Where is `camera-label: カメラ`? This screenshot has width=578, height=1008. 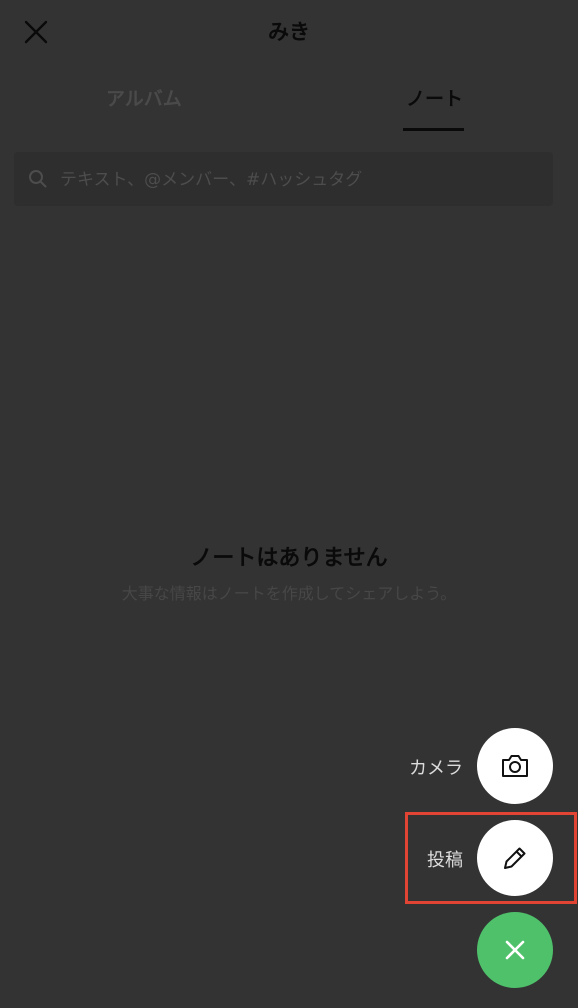 camera-label: カメラ is located at coordinates (436, 768).